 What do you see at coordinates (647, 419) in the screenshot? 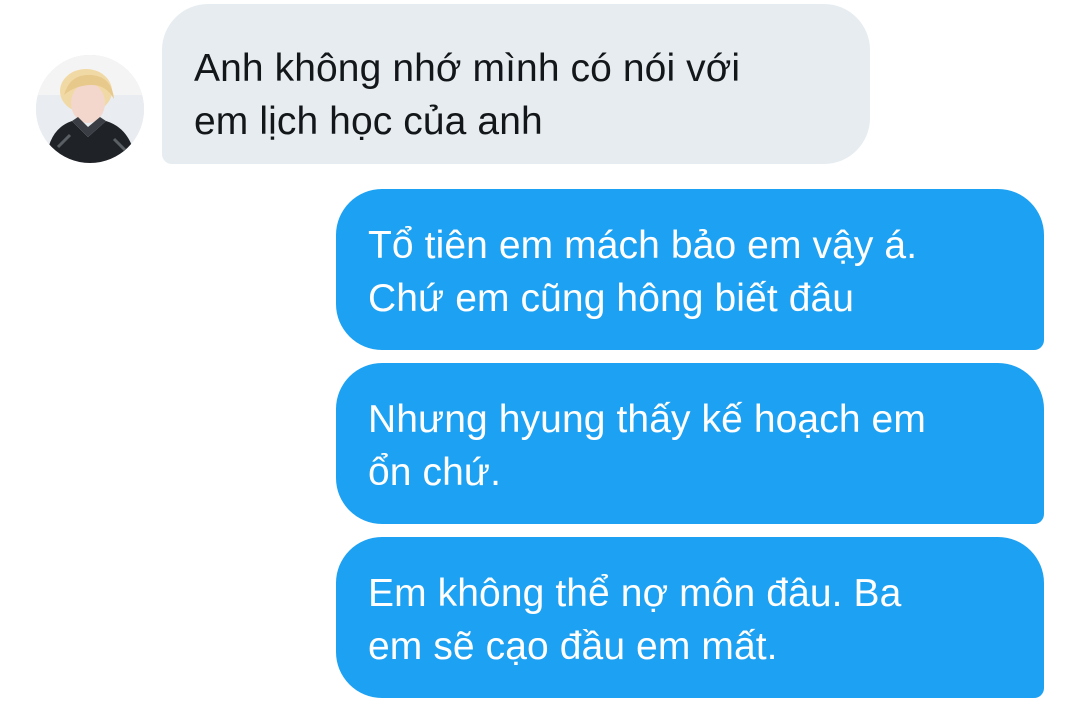
I see `message-text-line: Nhưng hyung thấy kế hoạch em` at bounding box center [647, 419].